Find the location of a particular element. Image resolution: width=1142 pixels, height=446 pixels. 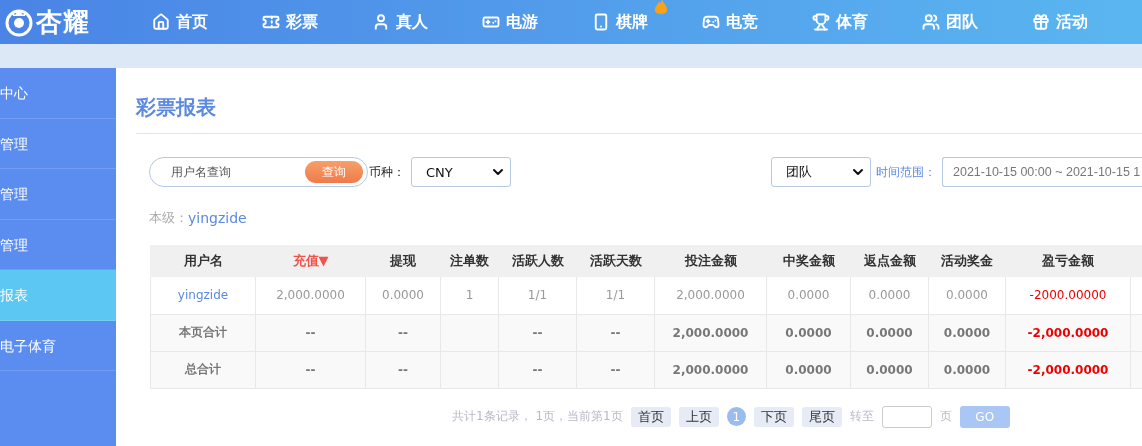

gift-icon is located at coordinates (1041, 22).